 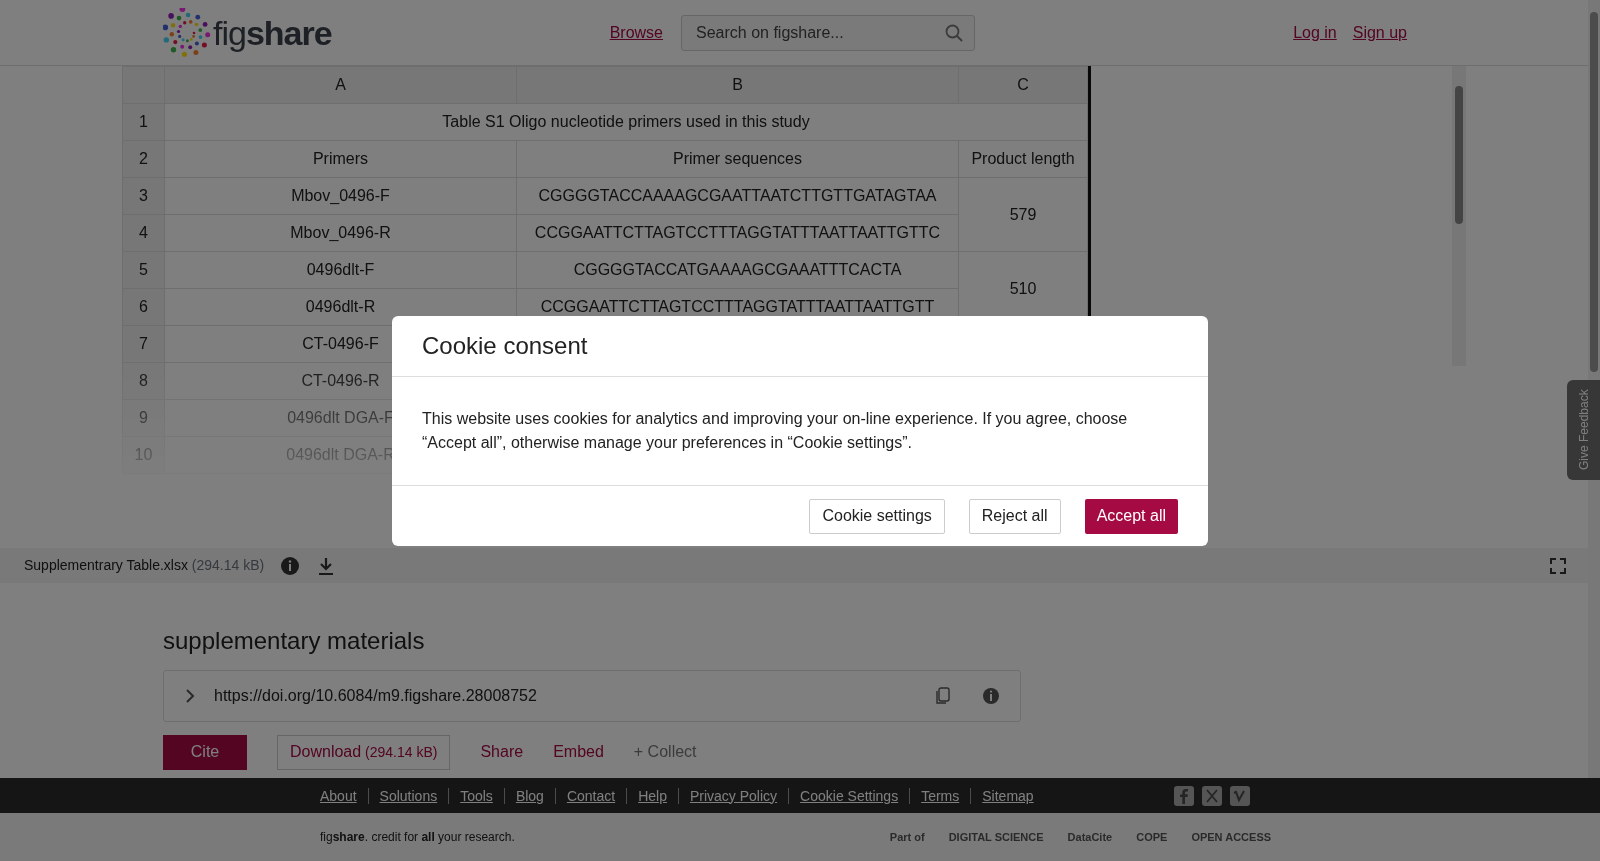 I want to click on expand-icon, so click(x=1558, y=565).